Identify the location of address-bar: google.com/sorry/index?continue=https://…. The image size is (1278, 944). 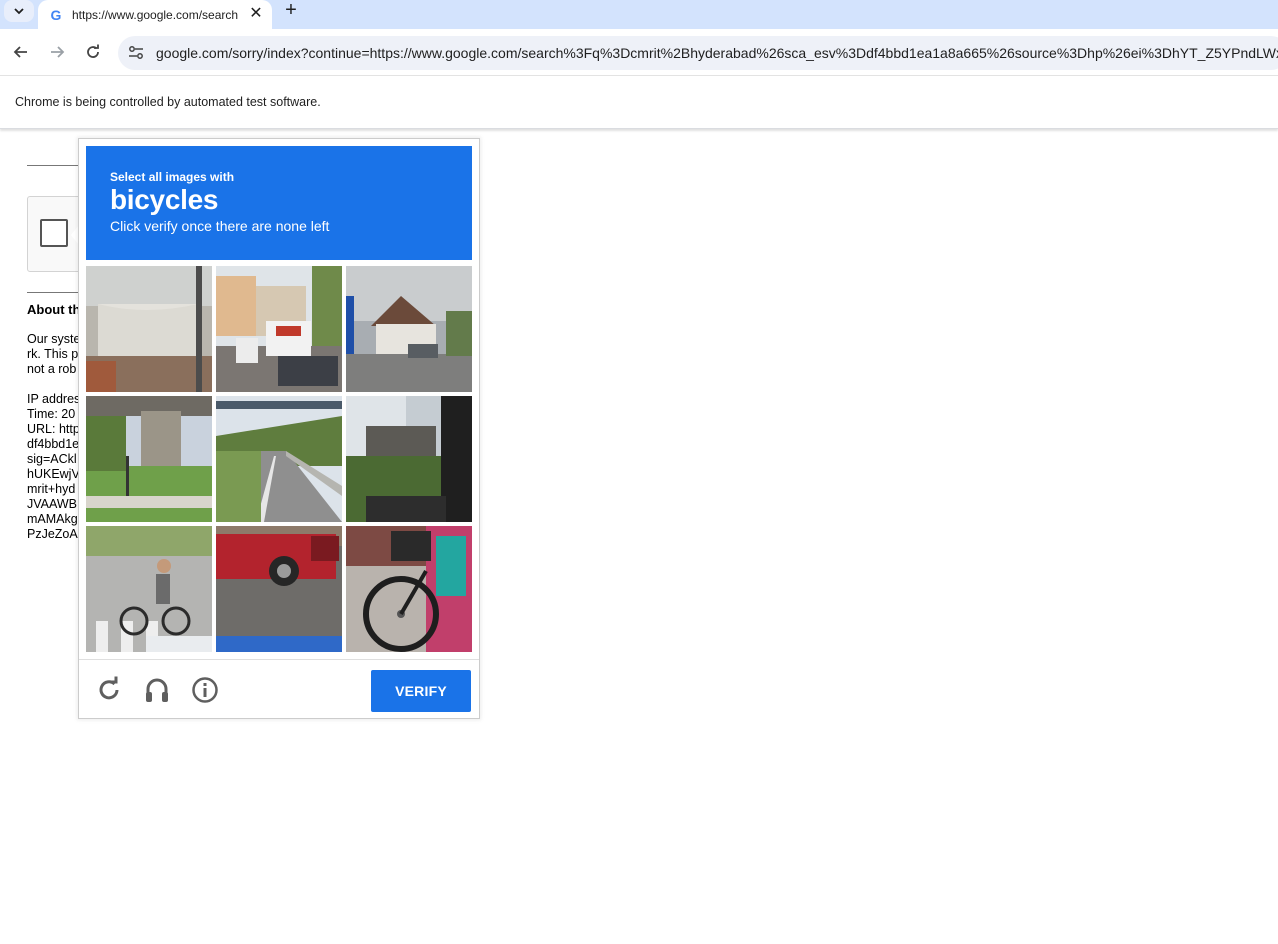
(698, 53).